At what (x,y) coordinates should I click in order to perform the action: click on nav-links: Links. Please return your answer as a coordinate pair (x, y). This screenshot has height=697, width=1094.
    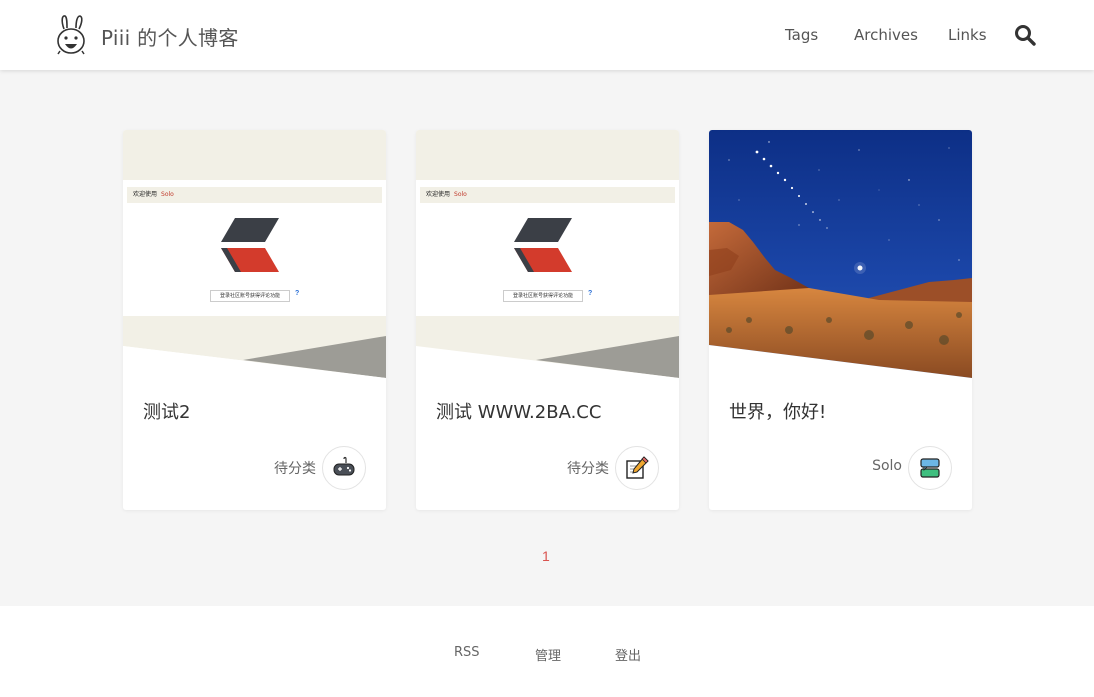
    Looking at the image, I should click on (967, 35).